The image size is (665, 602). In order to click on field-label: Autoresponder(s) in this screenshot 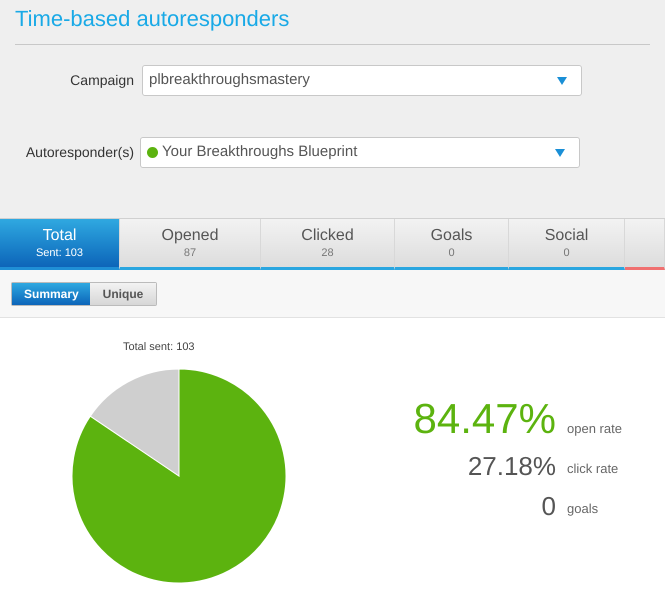, I will do `click(79, 152)`.